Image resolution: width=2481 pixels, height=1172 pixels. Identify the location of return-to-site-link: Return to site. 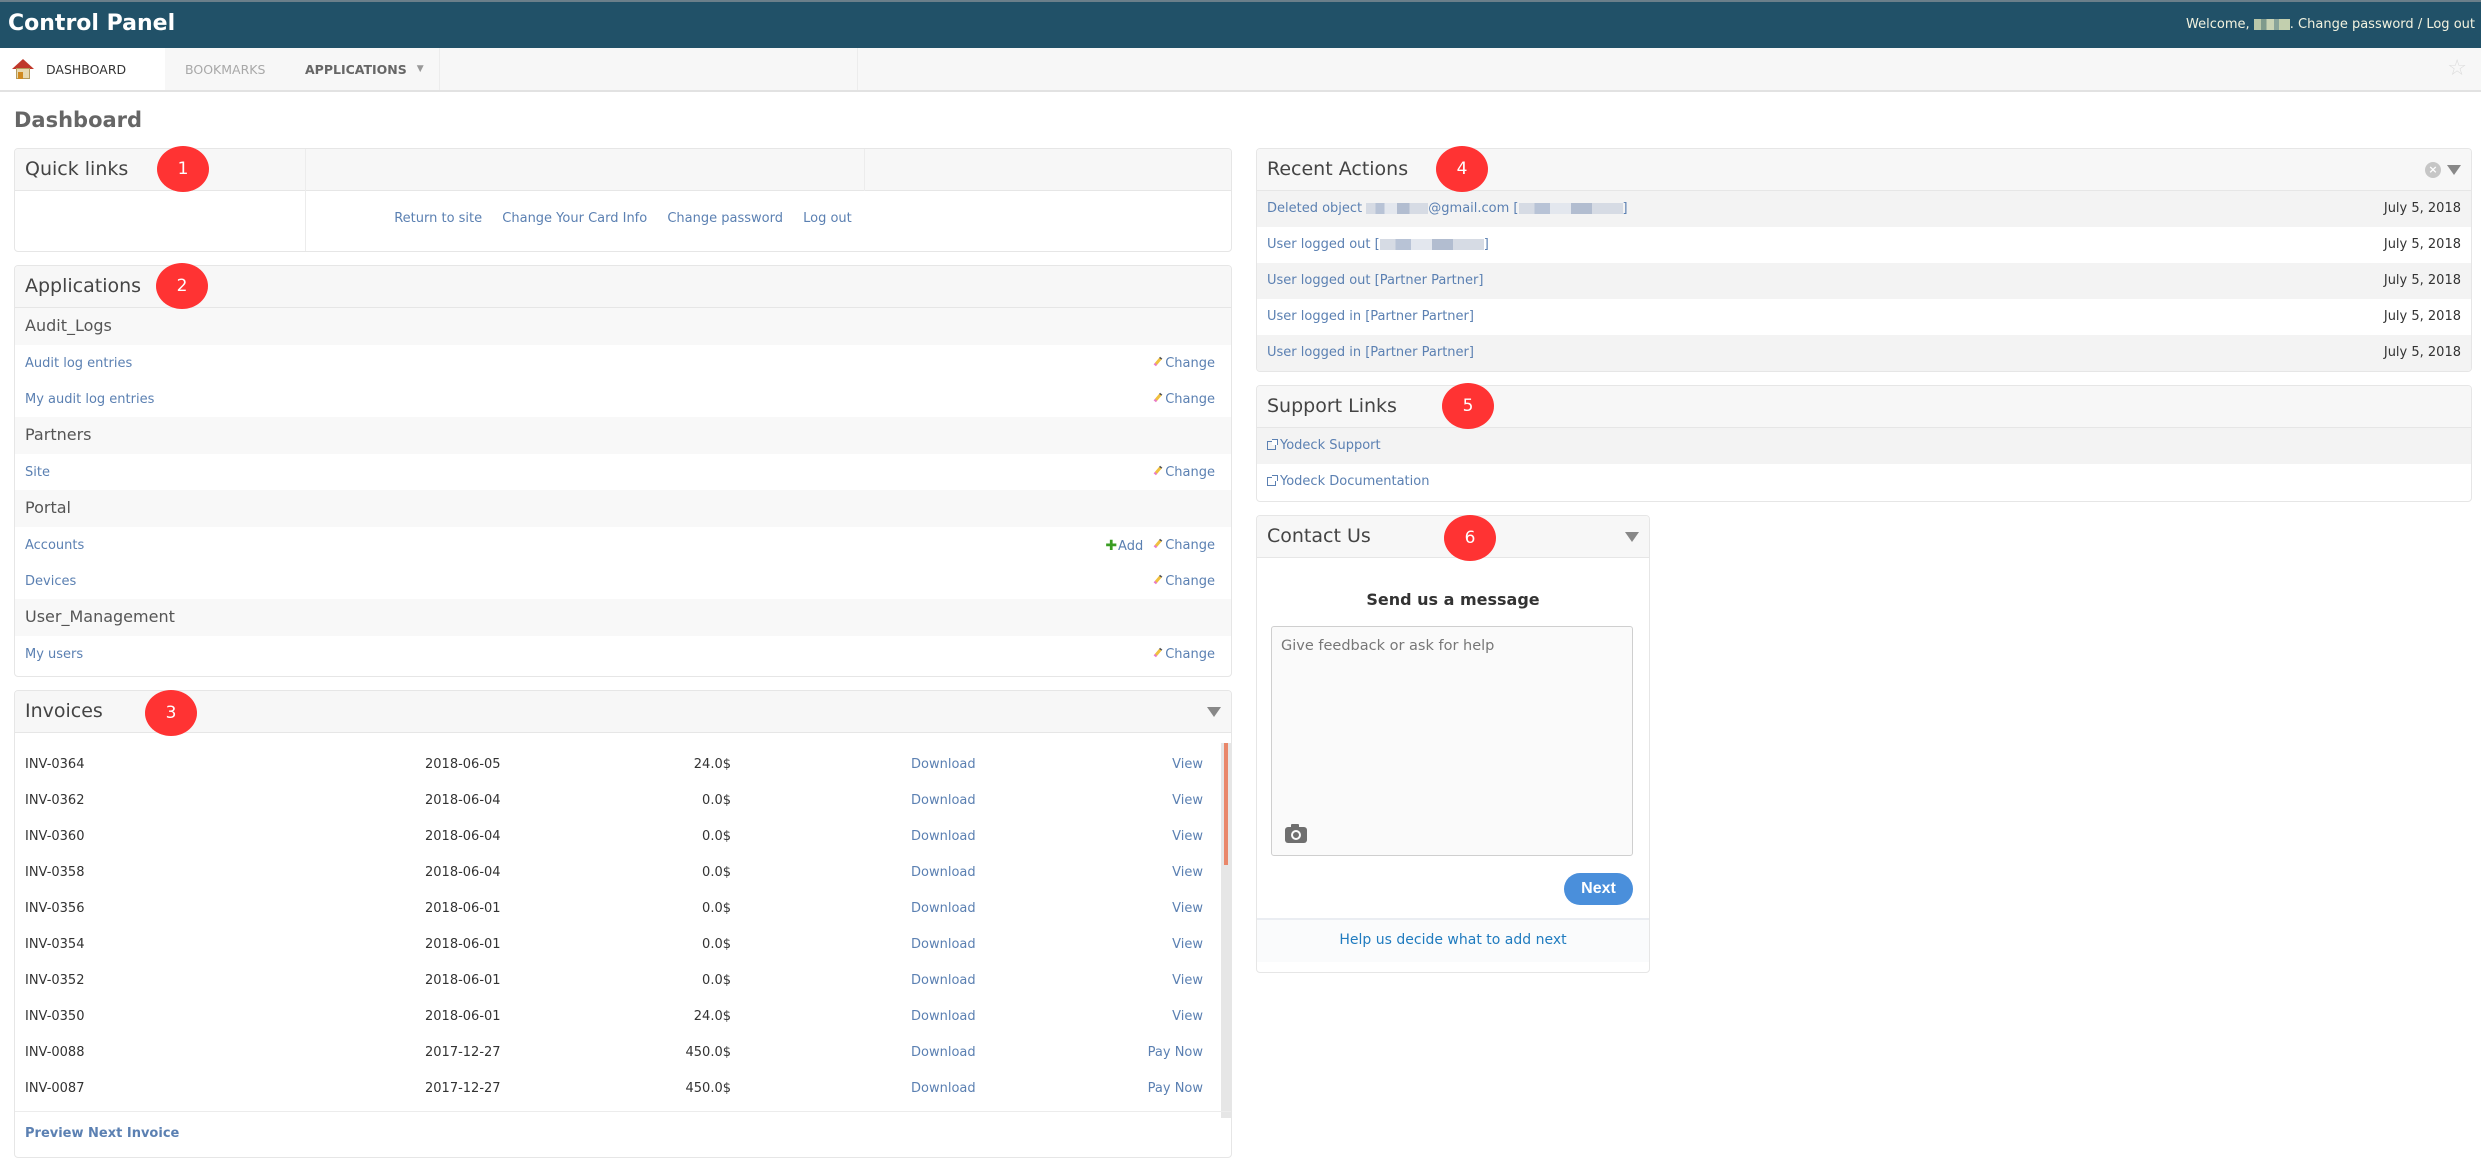
(438, 218).